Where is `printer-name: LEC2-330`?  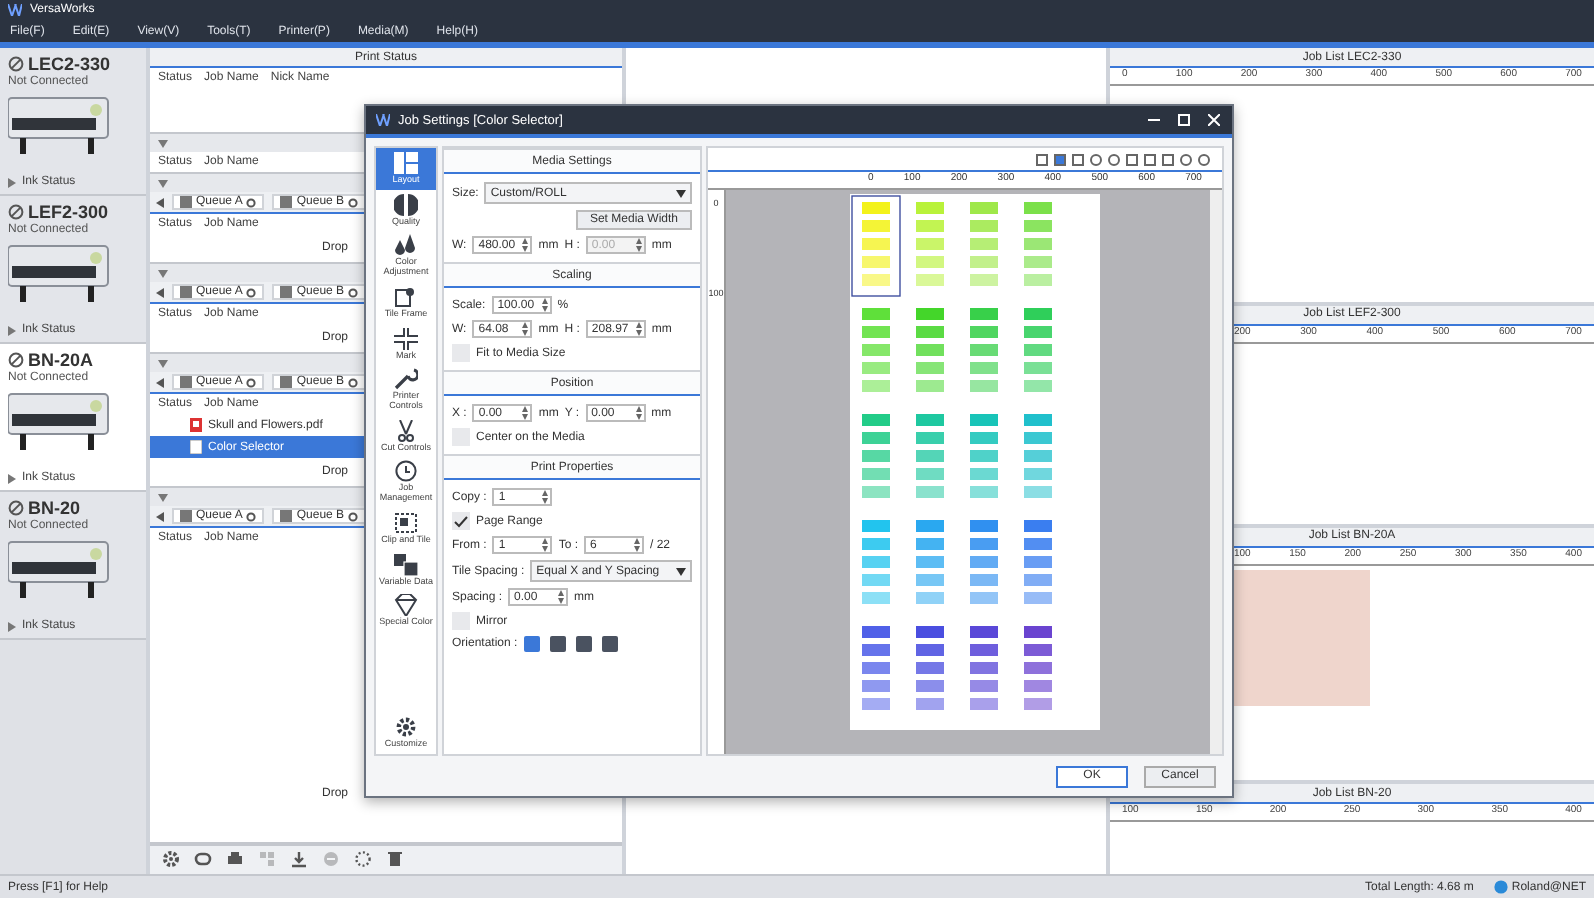
printer-name: LEC2-330 is located at coordinates (69, 64).